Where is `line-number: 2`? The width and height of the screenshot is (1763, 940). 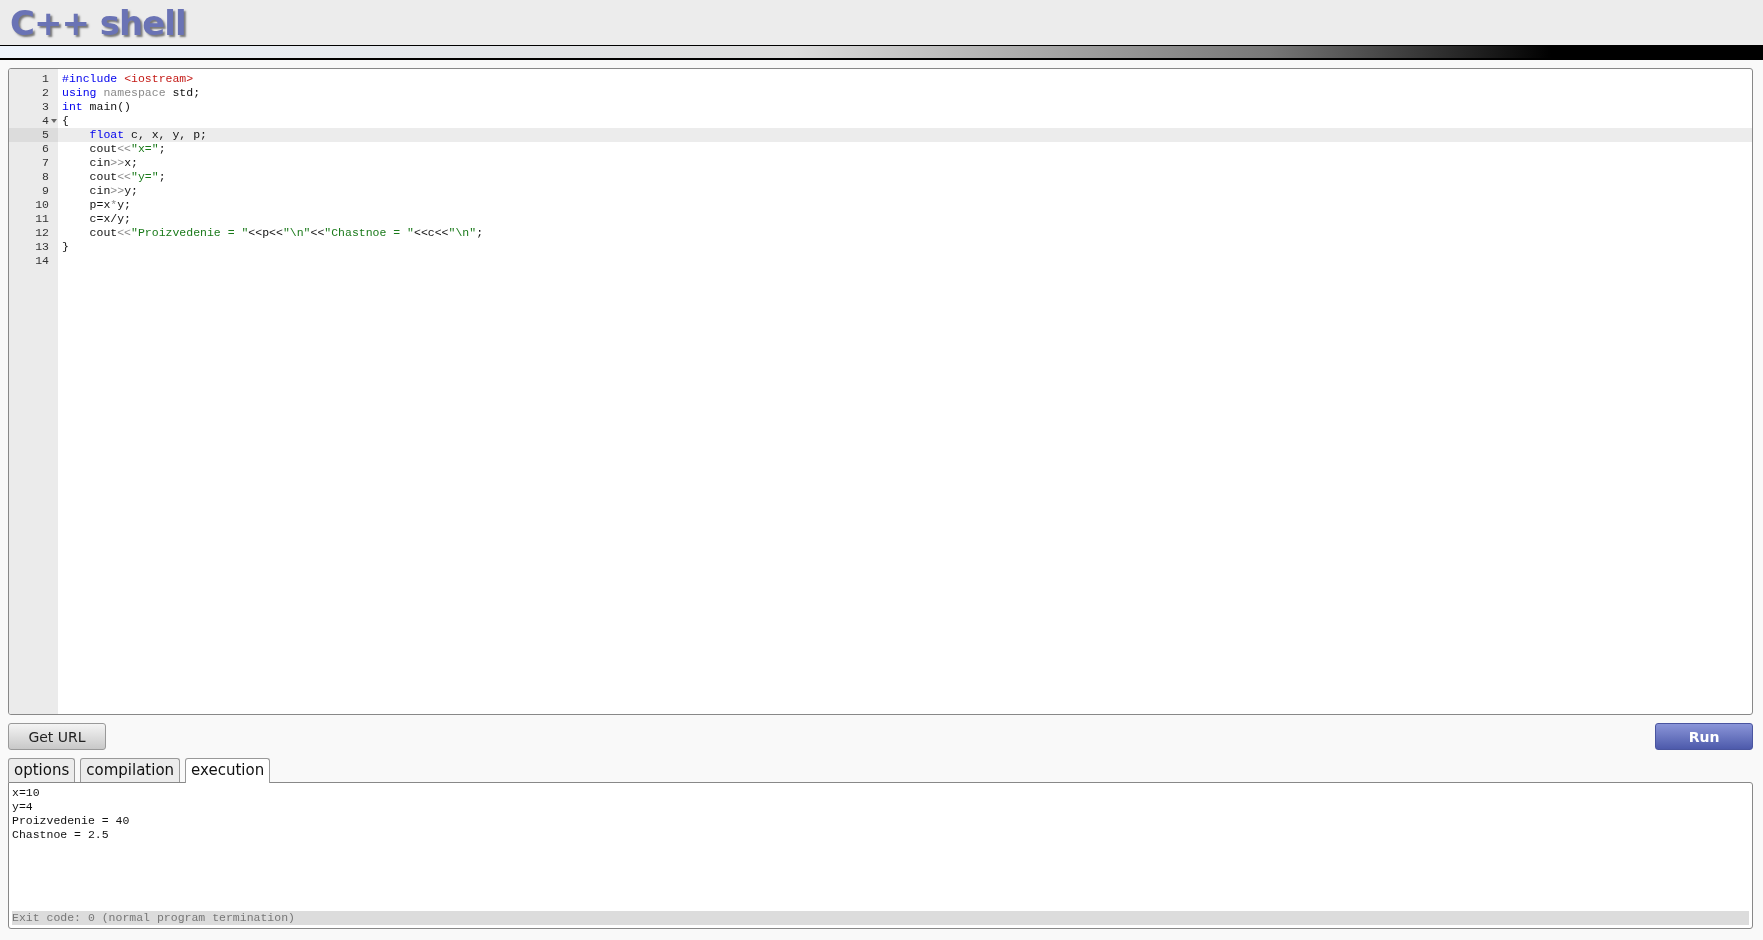
line-number: 2 is located at coordinates (45, 93).